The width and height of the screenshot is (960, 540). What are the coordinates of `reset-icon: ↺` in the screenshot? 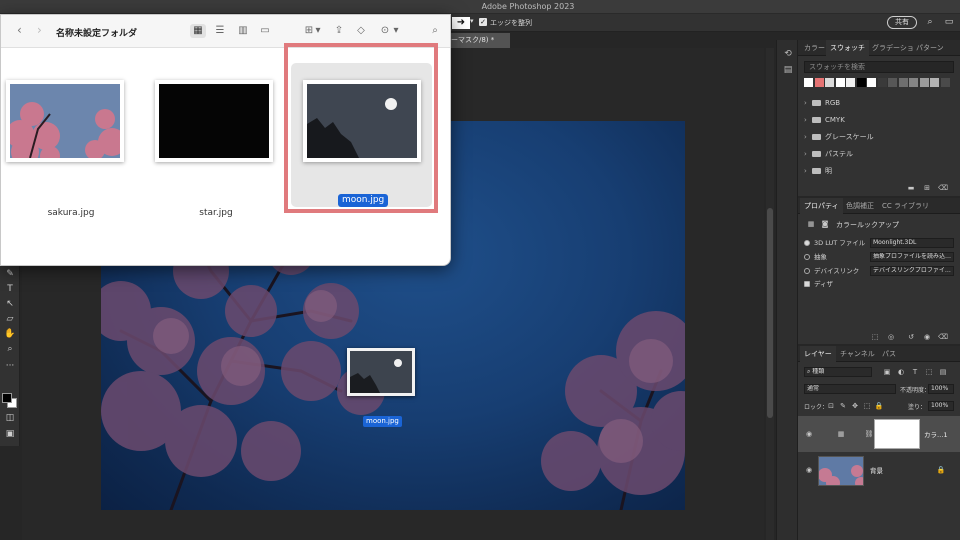 It's located at (911, 337).